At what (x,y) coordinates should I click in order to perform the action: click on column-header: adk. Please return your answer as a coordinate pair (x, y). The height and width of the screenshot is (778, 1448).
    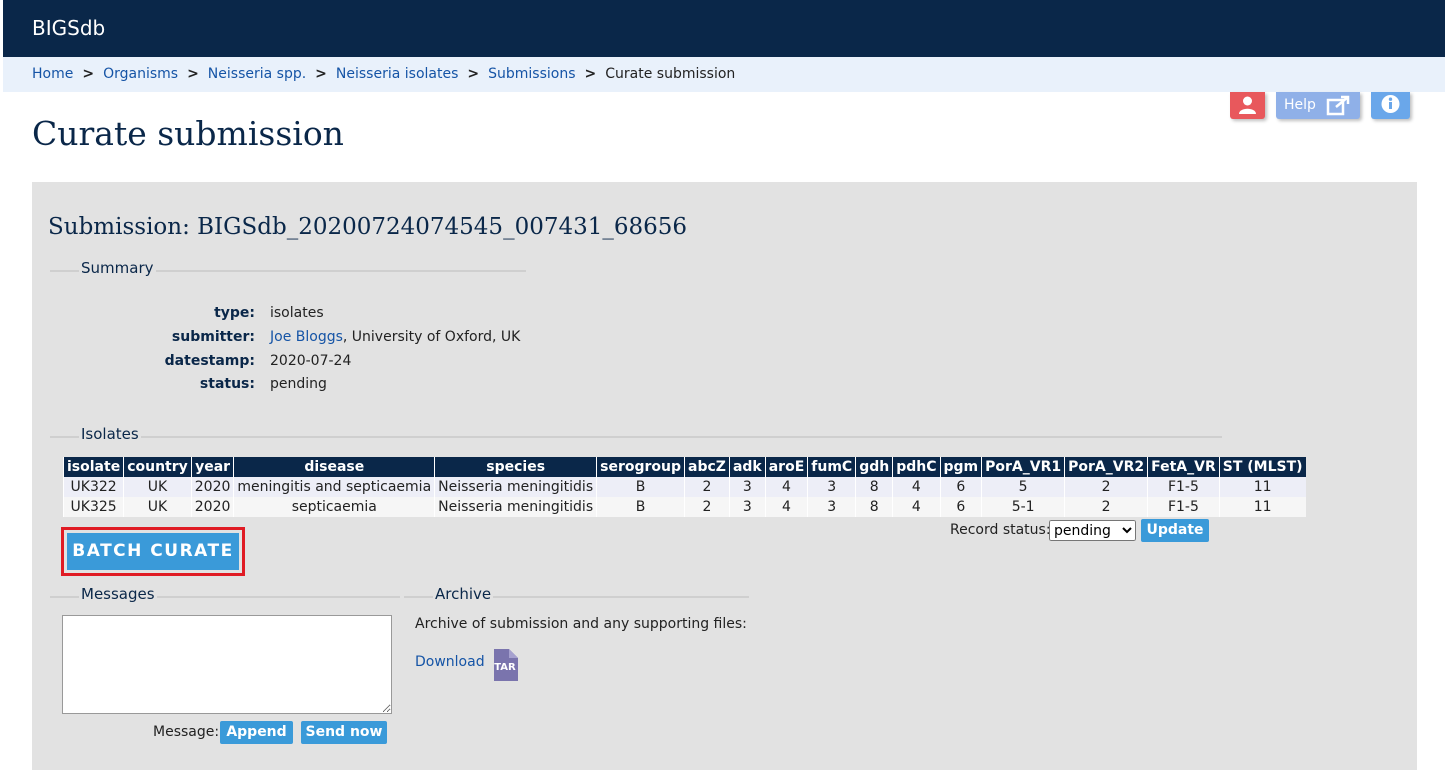
    Looking at the image, I should click on (747, 467).